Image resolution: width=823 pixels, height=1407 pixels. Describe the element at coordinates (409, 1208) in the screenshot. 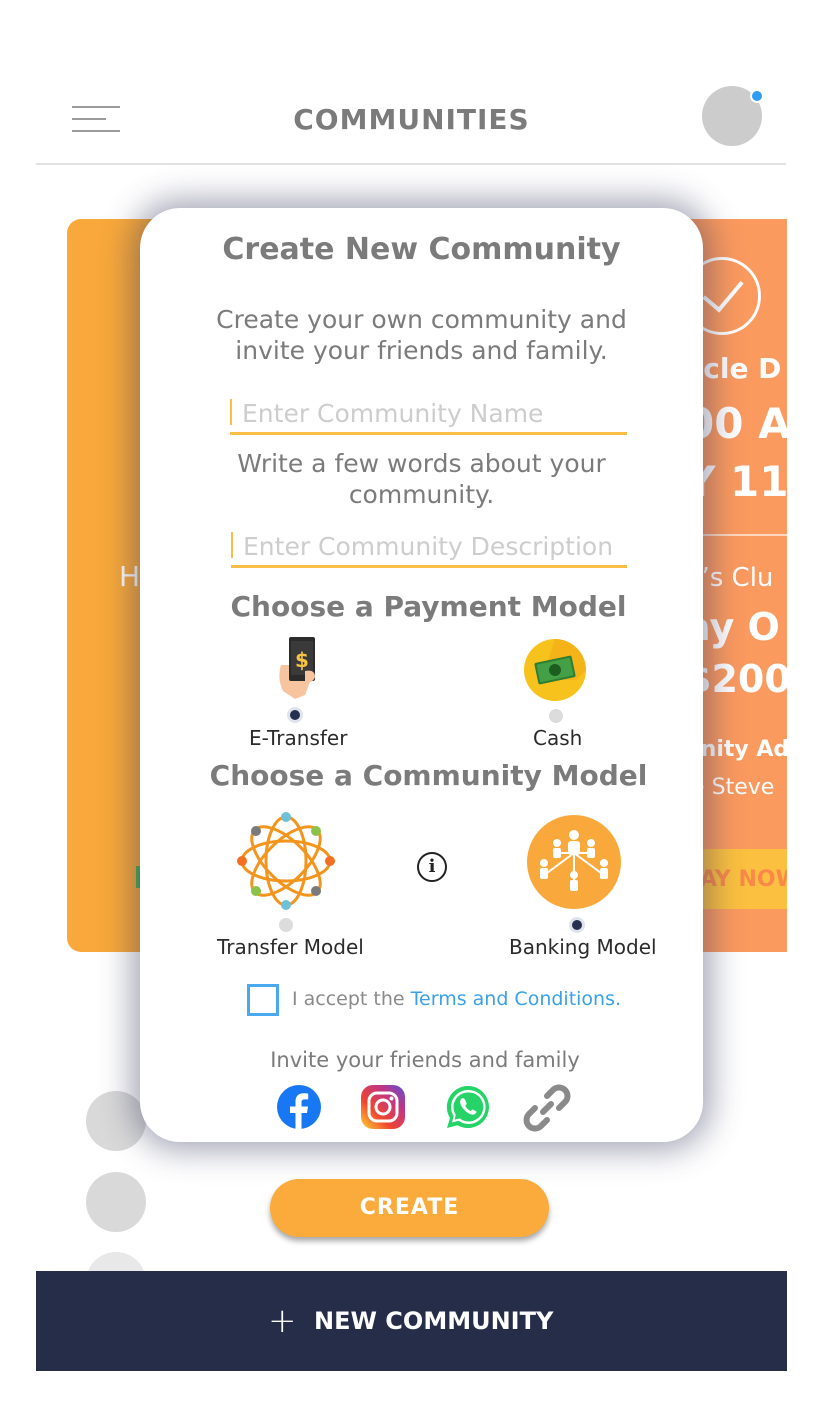

I see `create-button: CREATE` at that location.